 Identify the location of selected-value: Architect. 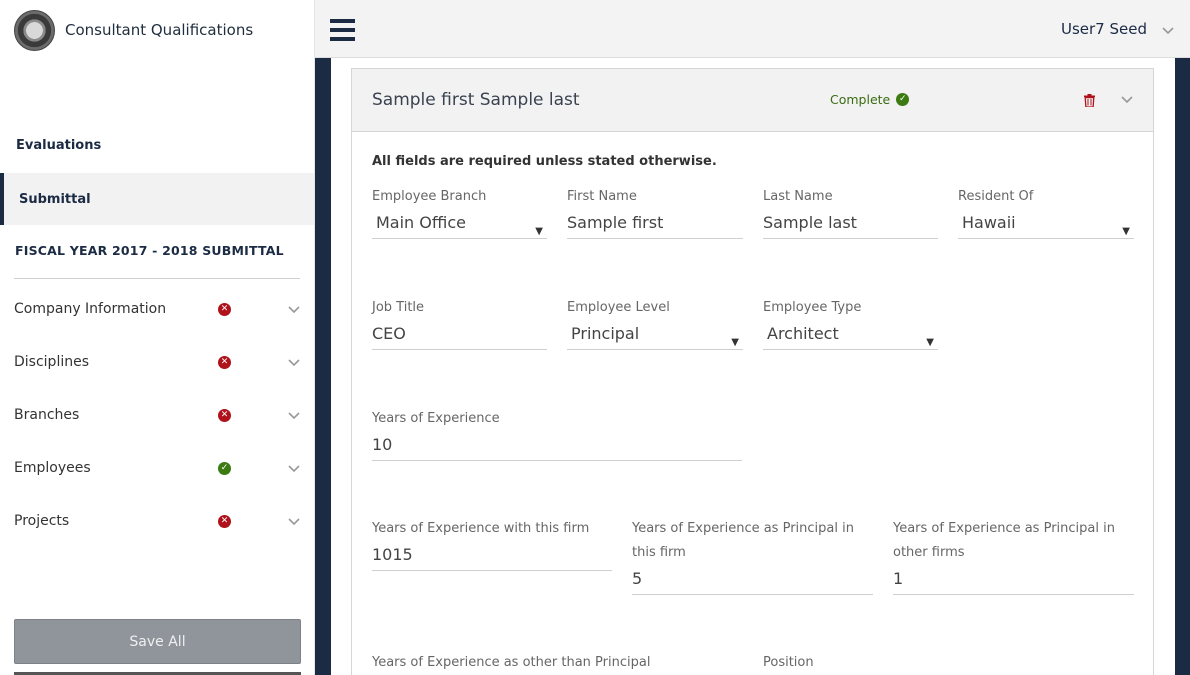
(803, 333).